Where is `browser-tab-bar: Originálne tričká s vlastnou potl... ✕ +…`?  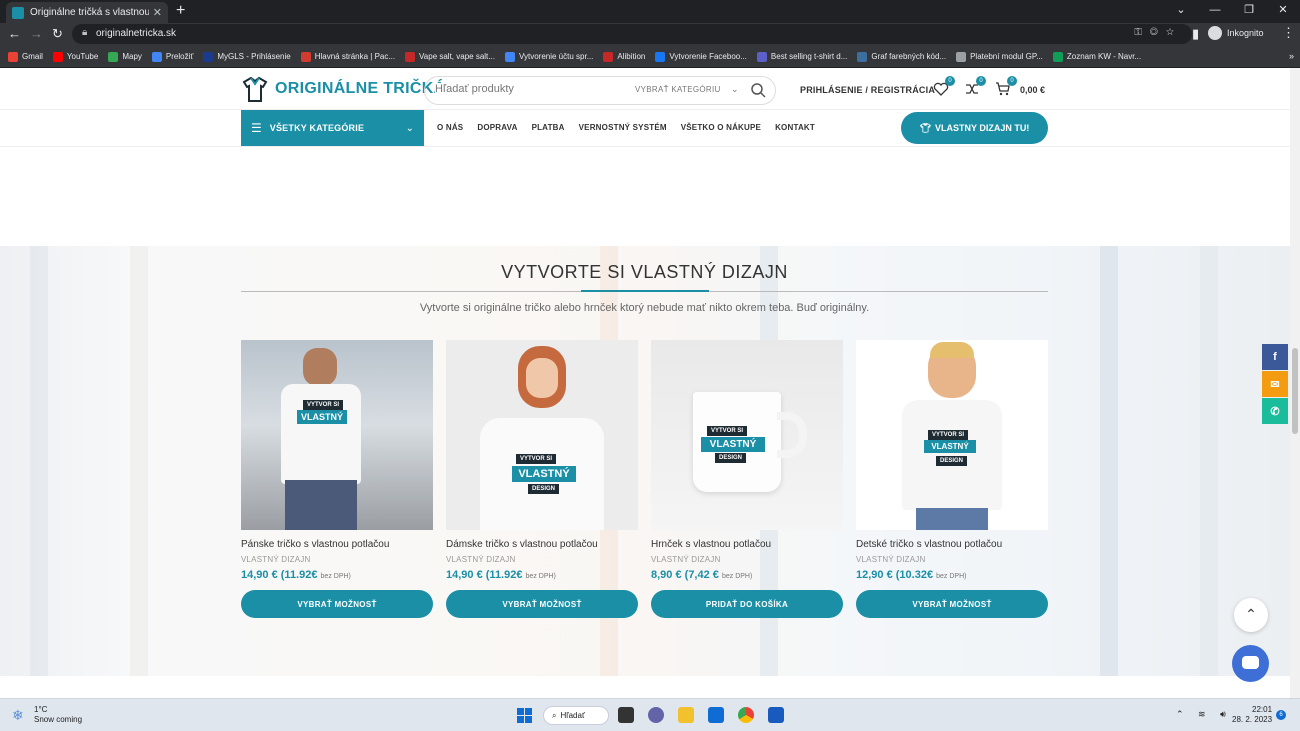
browser-tab-bar: Originálne tričká s vlastnou potl... ✕ +… is located at coordinates (650, 11).